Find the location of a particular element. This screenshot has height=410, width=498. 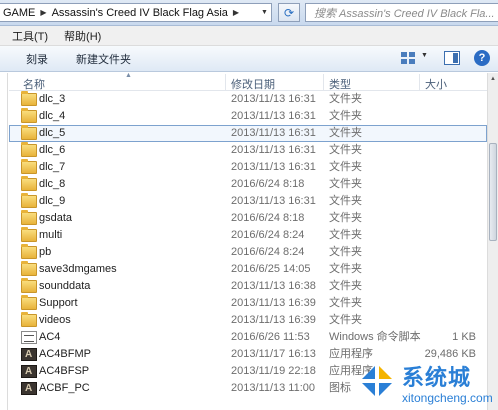

file-date: 2016/6/25 14:05 is located at coordinates (271, 269).